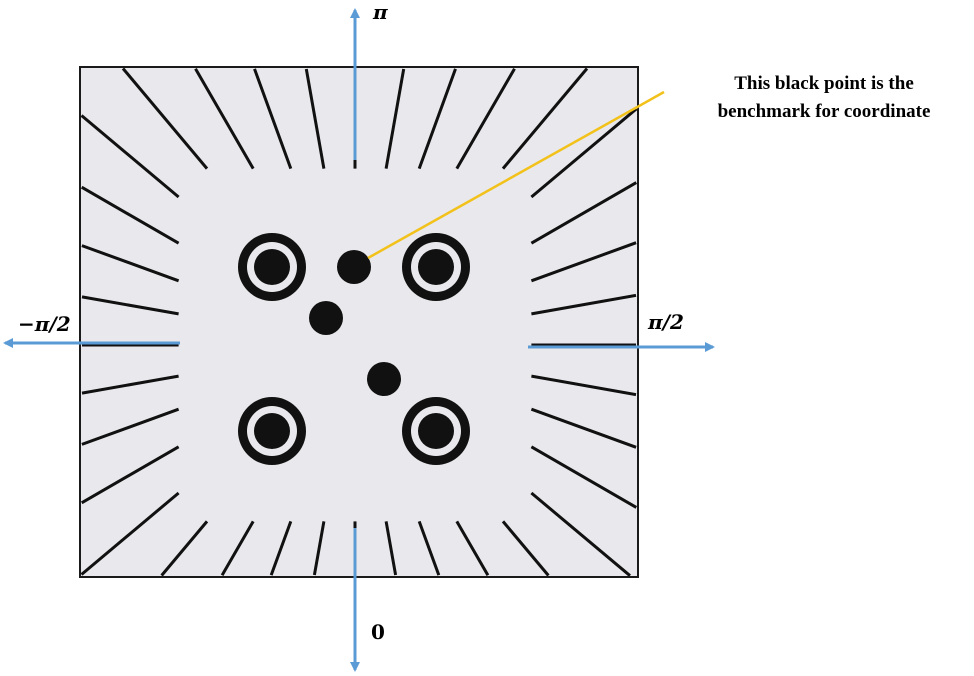 Image resolution: width=974 pixels, height=676 pixels. What do you see at coordinates (326, 318) in the screenshot?
I see `black-dot-middle-left` at bounding box center [326, 318].